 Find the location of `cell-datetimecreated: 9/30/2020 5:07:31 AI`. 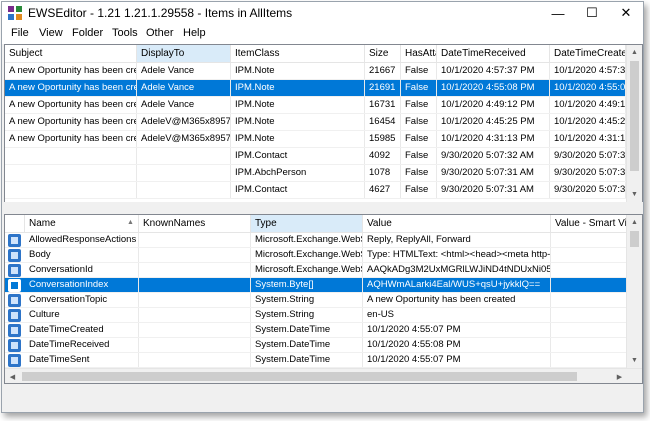

cell-datetimecreated: 9/30/2020 5:07:31 AI is located at coordinates (588, 190).